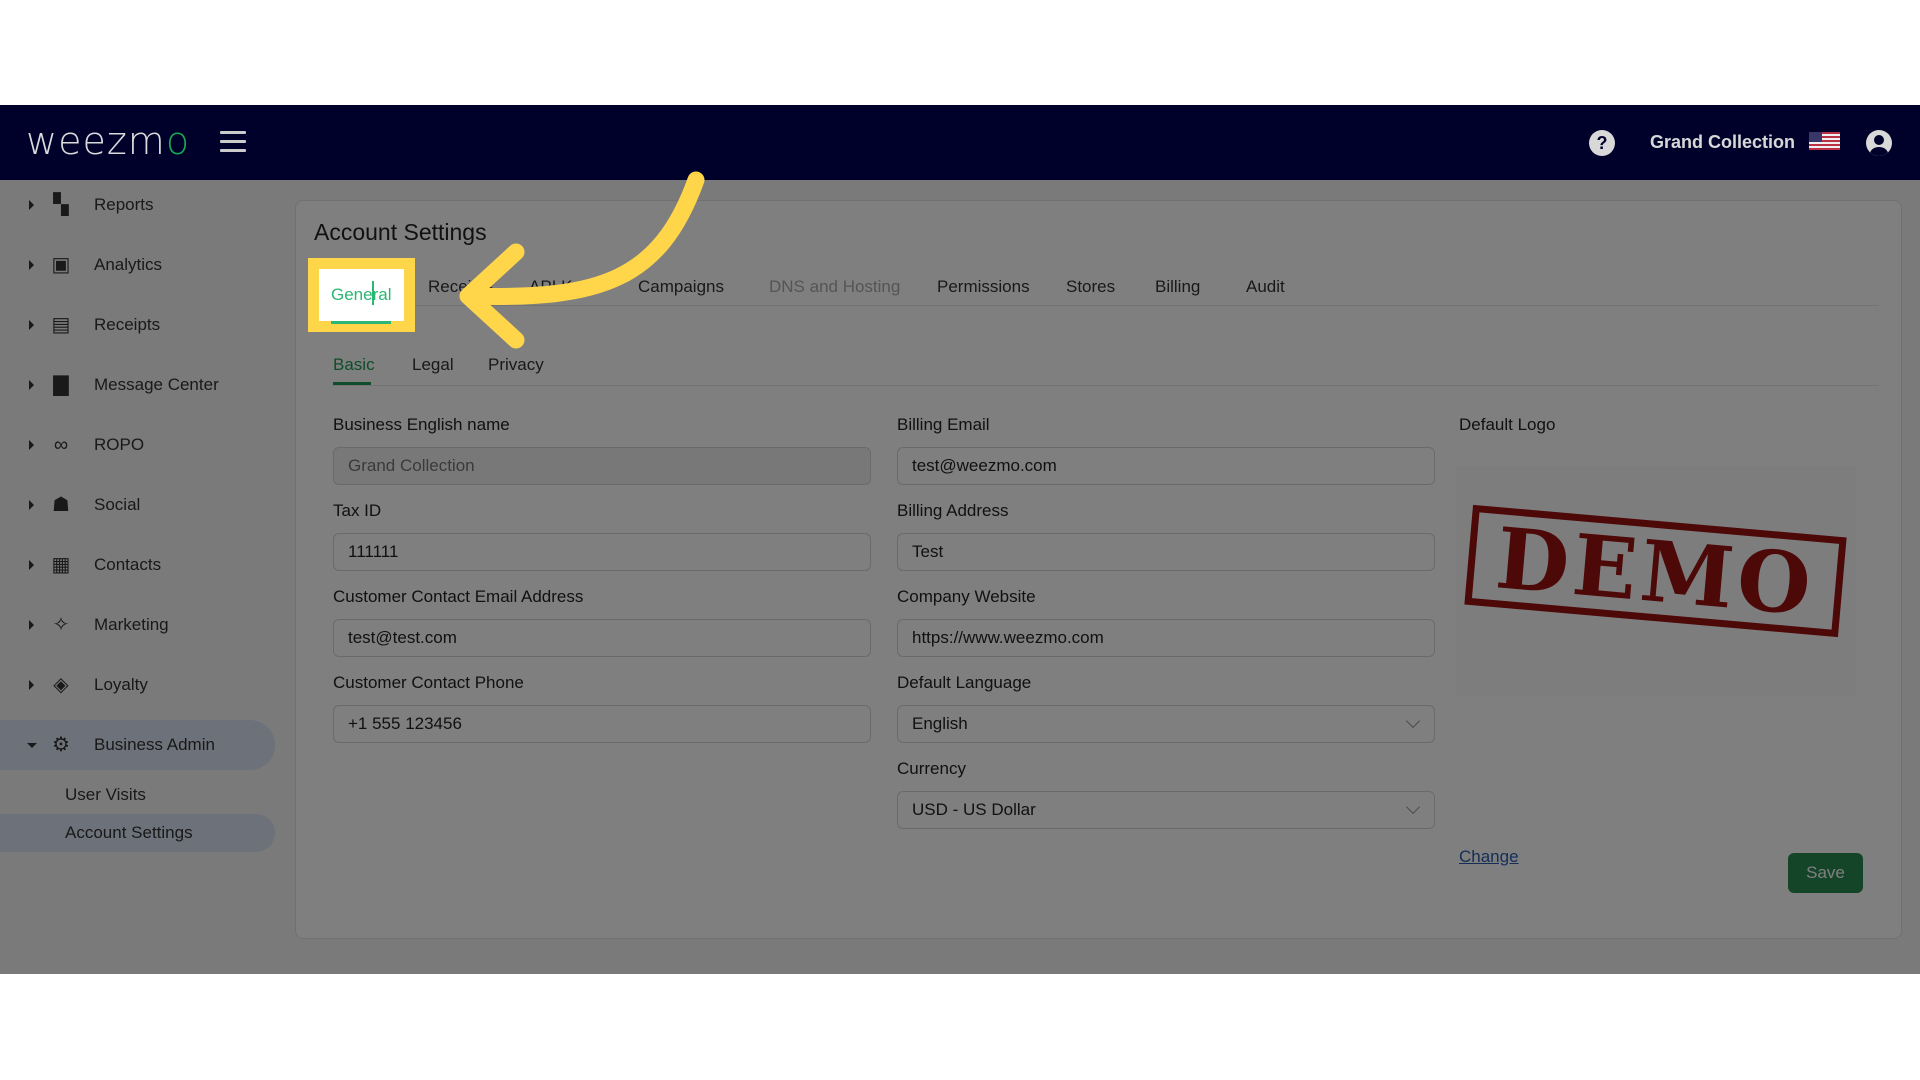 The width and height of the screenshot is (1920, 1080). What do you see at coordinates (1265, 287) in the screenshot?
I see `tab-audit: Audit` at bounding box center [1265, 287].